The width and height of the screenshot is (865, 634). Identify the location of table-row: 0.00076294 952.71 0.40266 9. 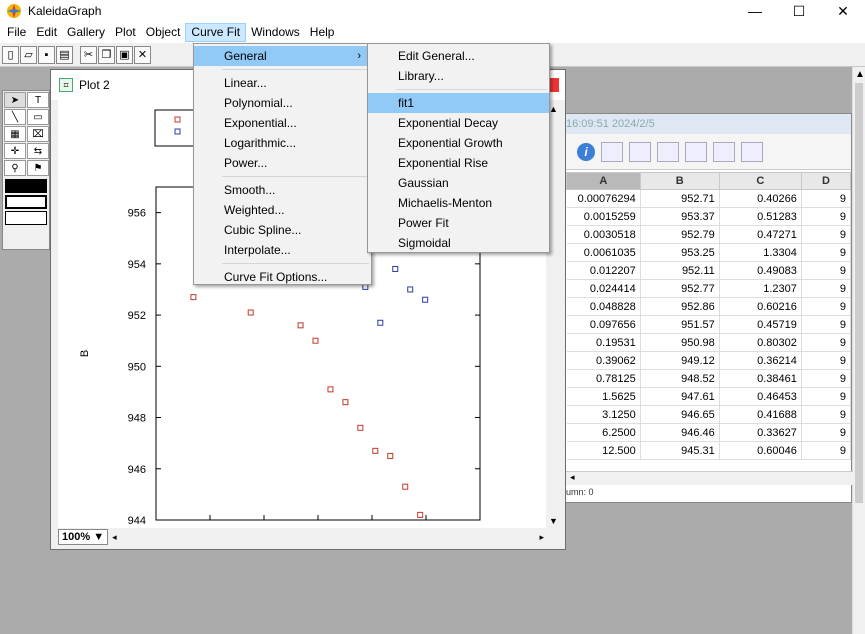
(709, 198).